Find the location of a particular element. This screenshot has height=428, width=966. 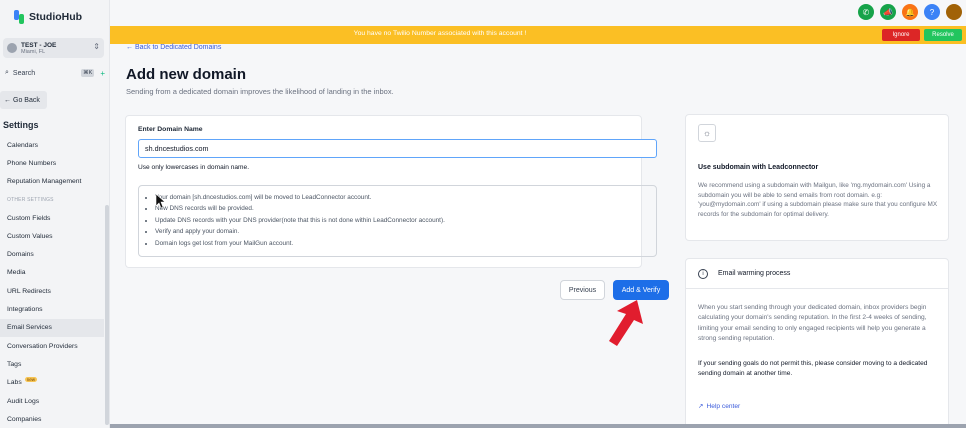

sidebar-item-tags: Tags is located at coordinates (52, 364).